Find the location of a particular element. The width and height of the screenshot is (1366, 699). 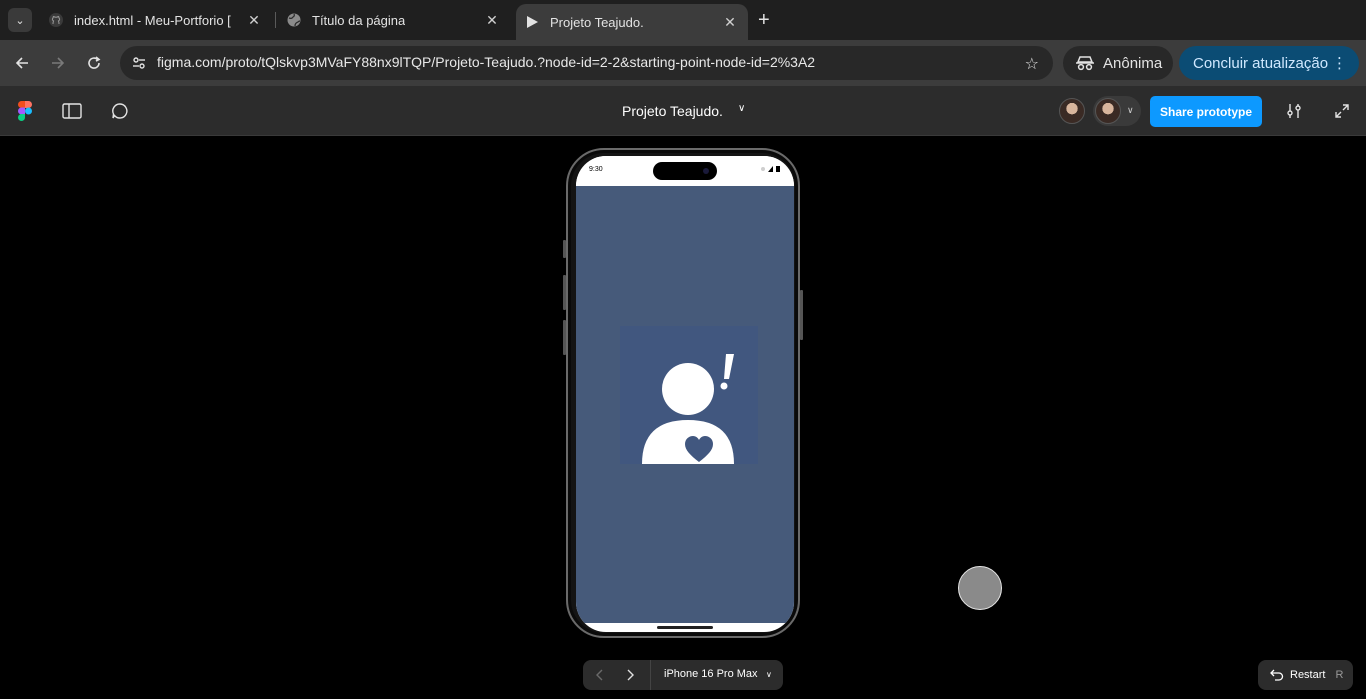

reload-icon is located at coordinates (94, 62).